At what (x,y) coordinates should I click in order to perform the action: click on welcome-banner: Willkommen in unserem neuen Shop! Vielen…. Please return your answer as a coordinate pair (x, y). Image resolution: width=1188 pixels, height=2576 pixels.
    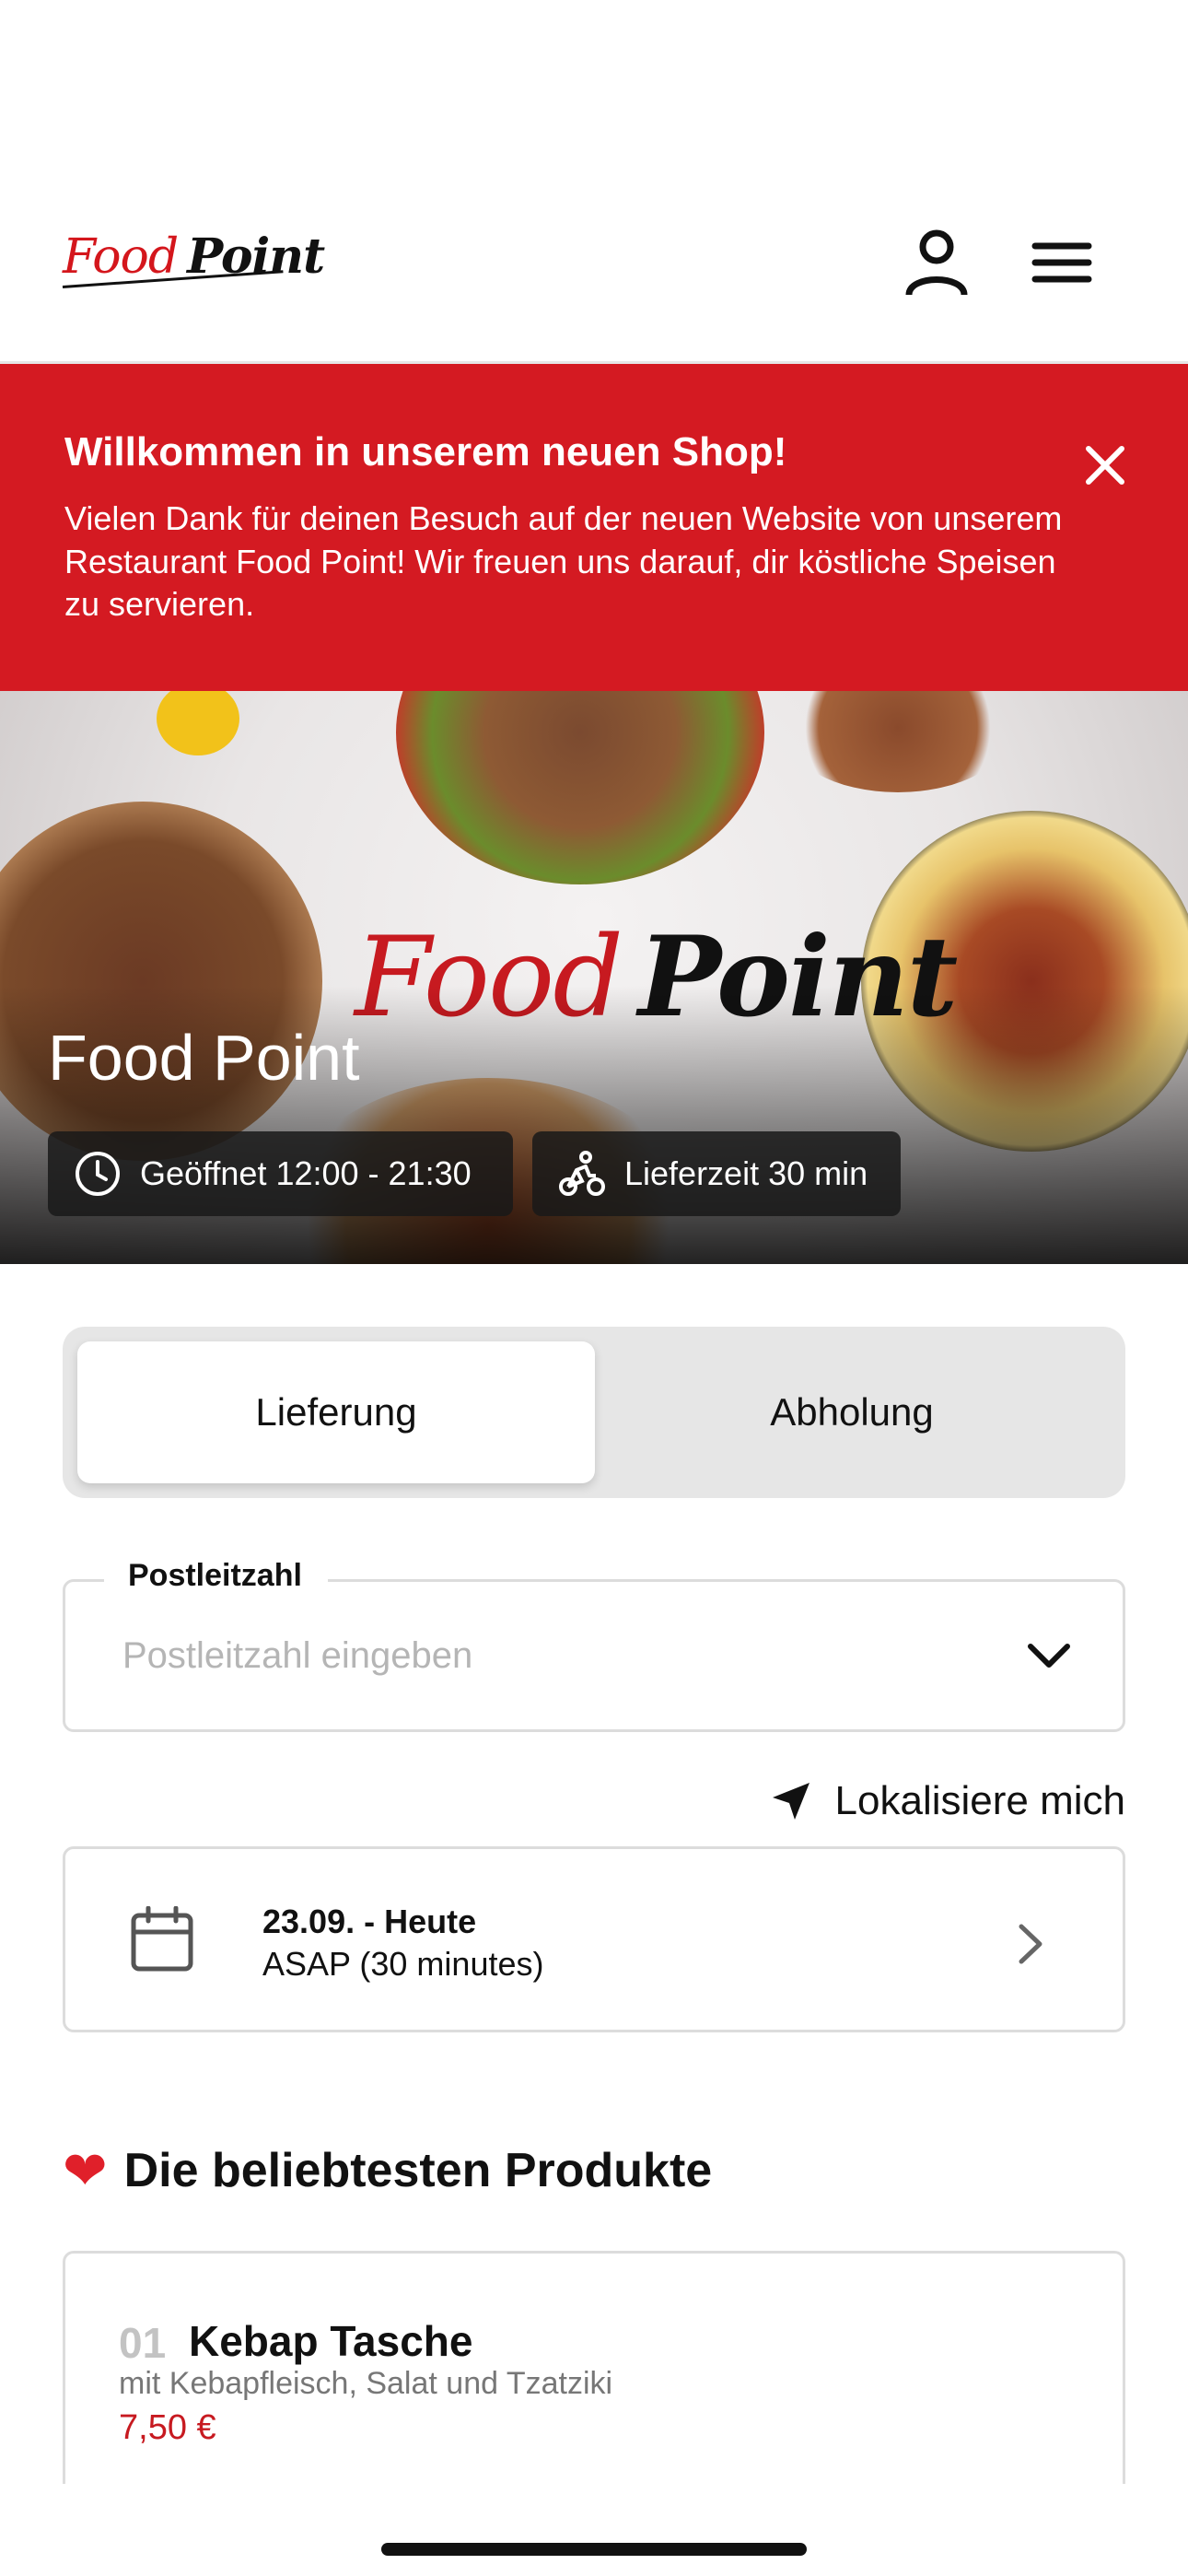
    Looking at the image, I should click on (594, 527).